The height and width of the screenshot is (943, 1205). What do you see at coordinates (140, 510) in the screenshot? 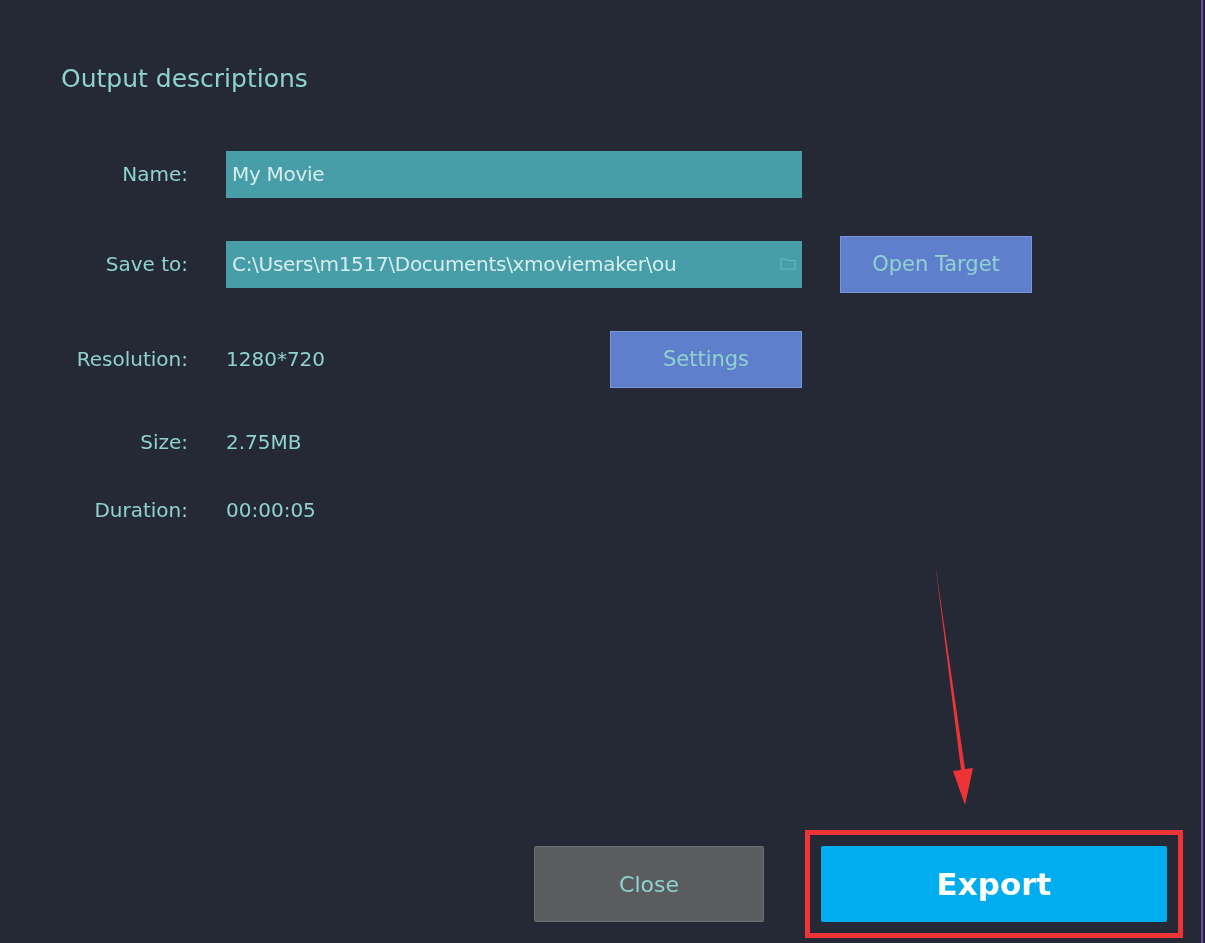
I see `field-label: Duration:` at bounding box center [140, 510].